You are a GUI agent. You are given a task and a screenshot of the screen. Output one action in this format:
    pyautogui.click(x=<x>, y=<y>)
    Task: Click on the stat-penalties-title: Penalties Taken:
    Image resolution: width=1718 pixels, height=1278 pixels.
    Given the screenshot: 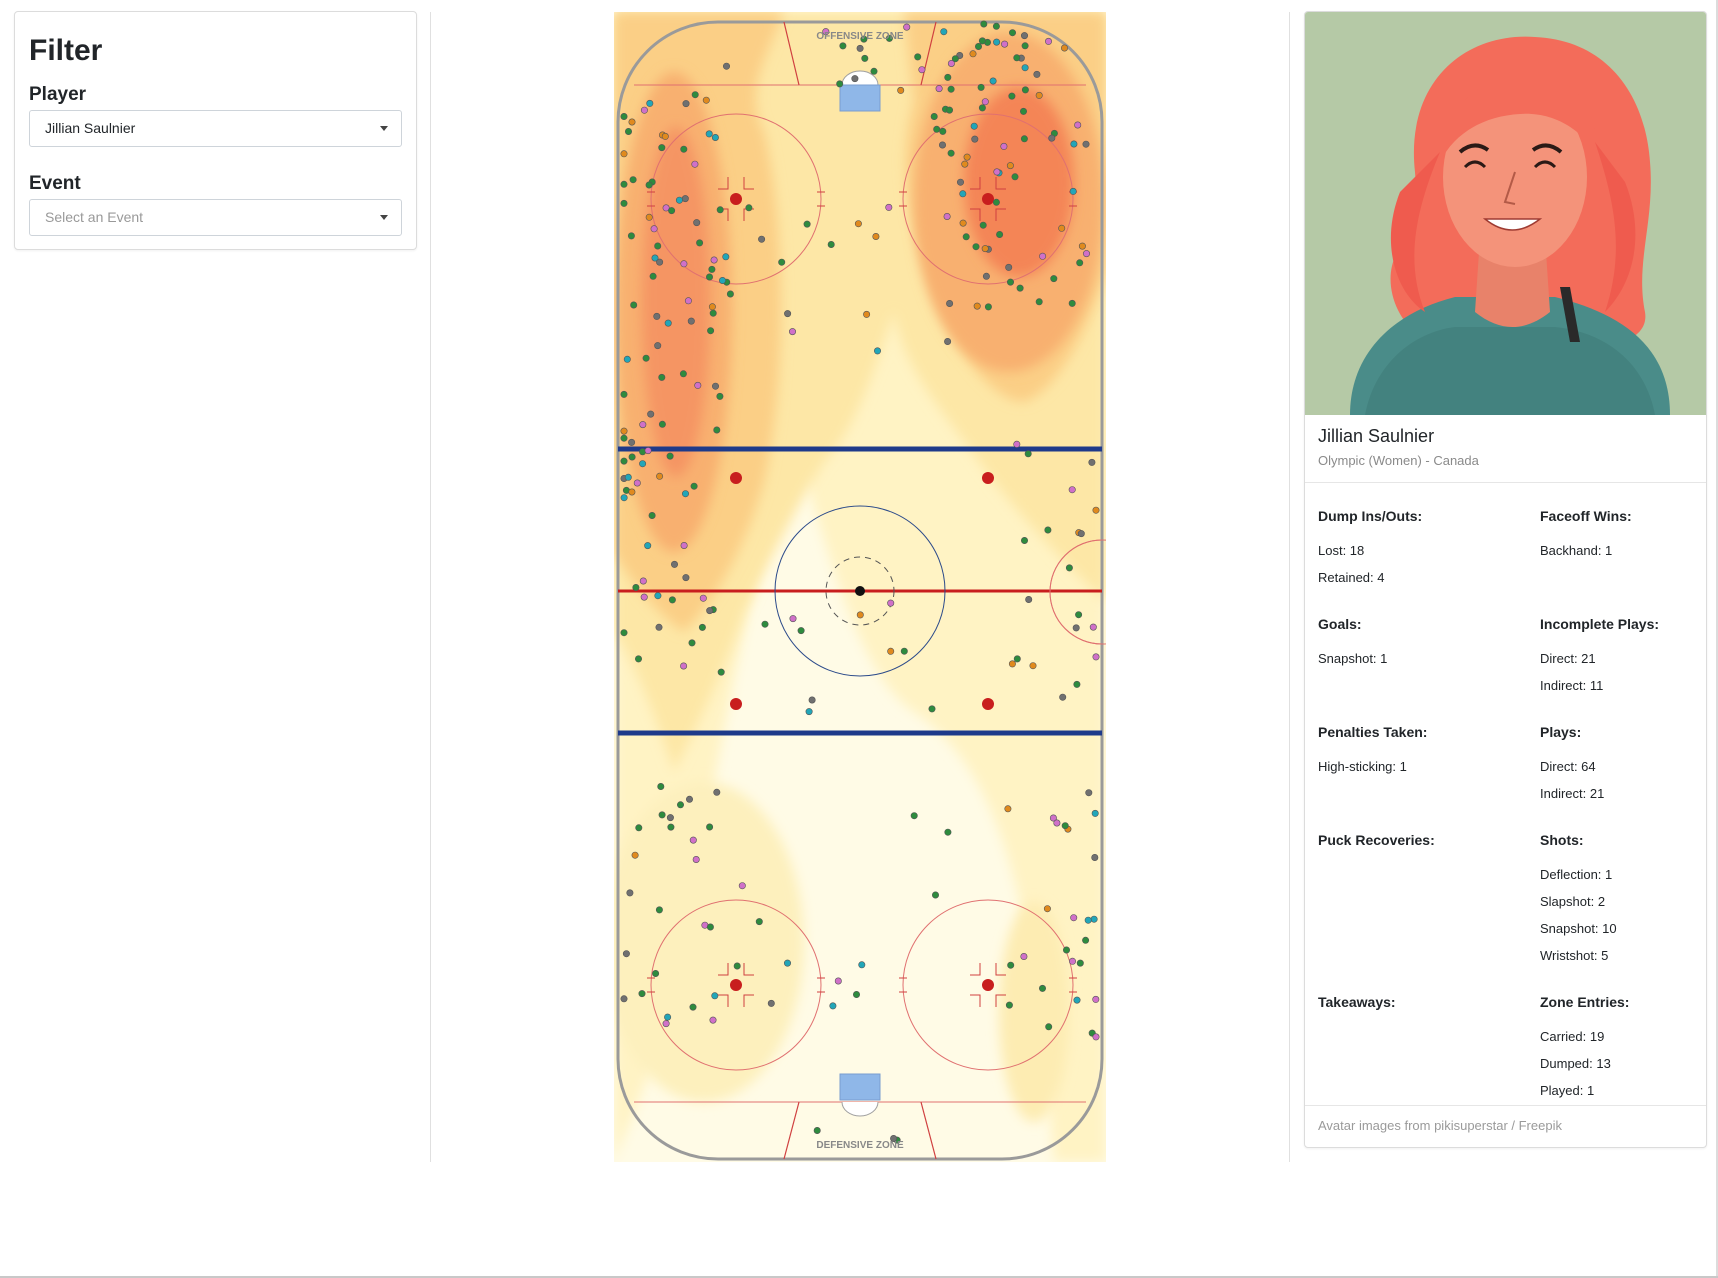 What is the action you would take?
    pyautogui.click(x=1373, y=732)
    